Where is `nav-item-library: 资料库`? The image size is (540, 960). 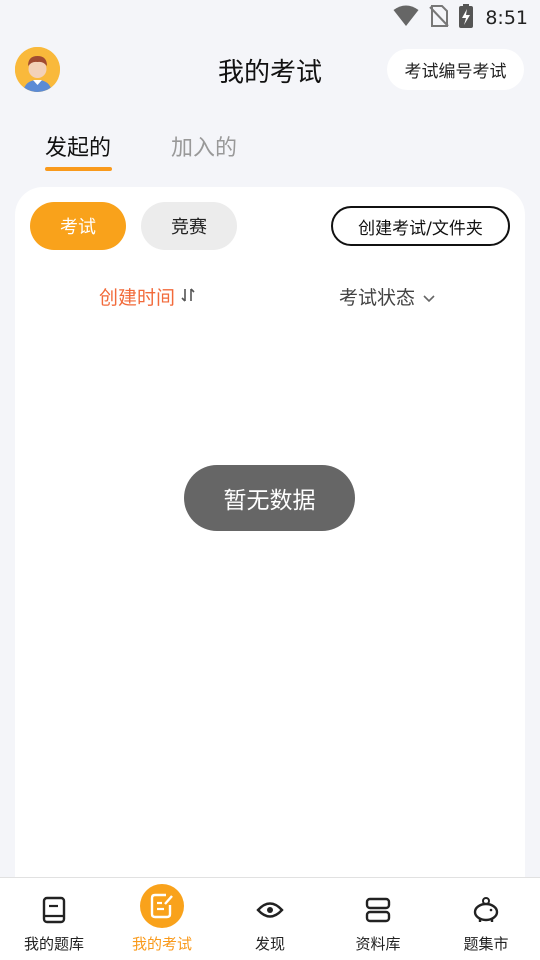 nav-item-library: 资料库 is located at coordinates (378, 919).